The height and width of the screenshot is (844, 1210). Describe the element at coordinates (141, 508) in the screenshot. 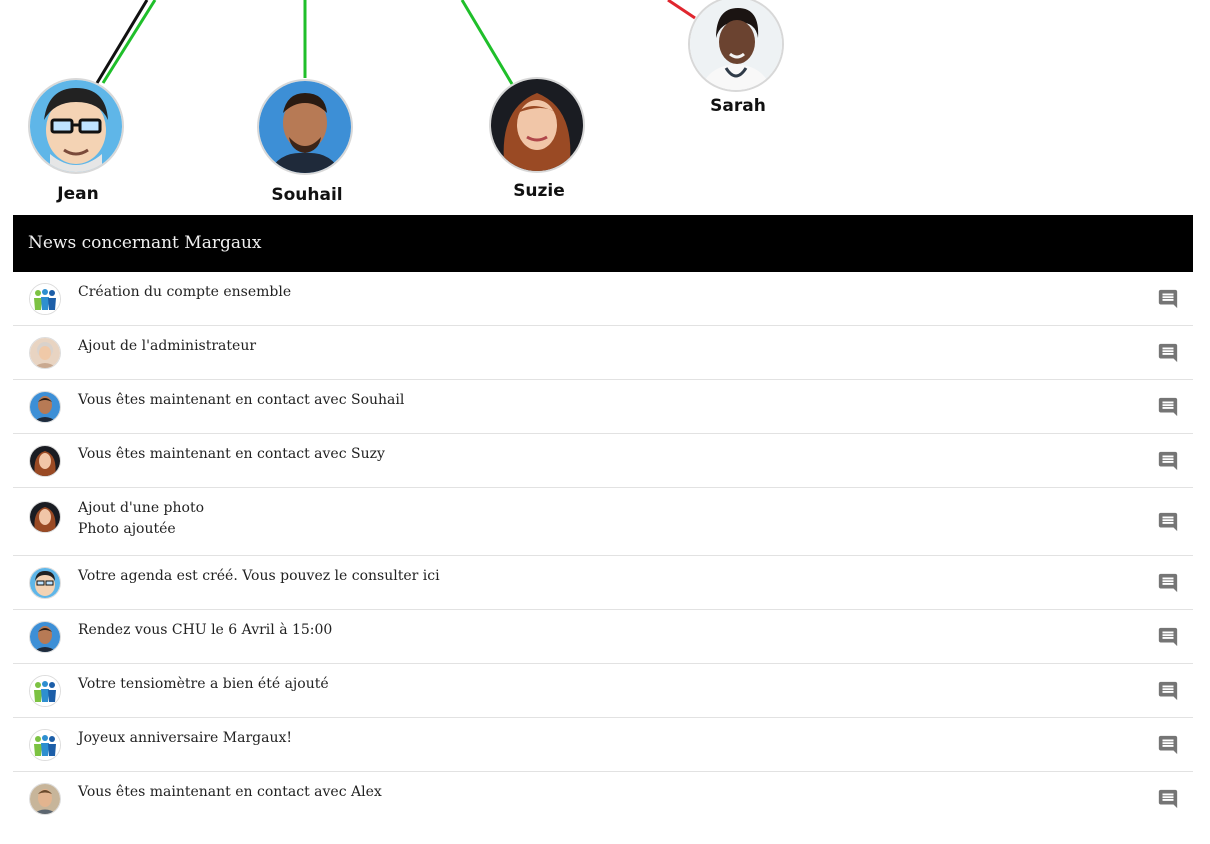

I see `news-text: Ajout d'une photo` at that location.